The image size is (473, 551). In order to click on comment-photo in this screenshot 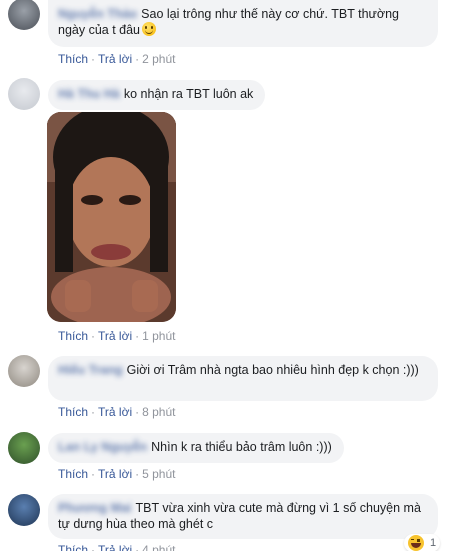, I will do `click(111, 217)`.